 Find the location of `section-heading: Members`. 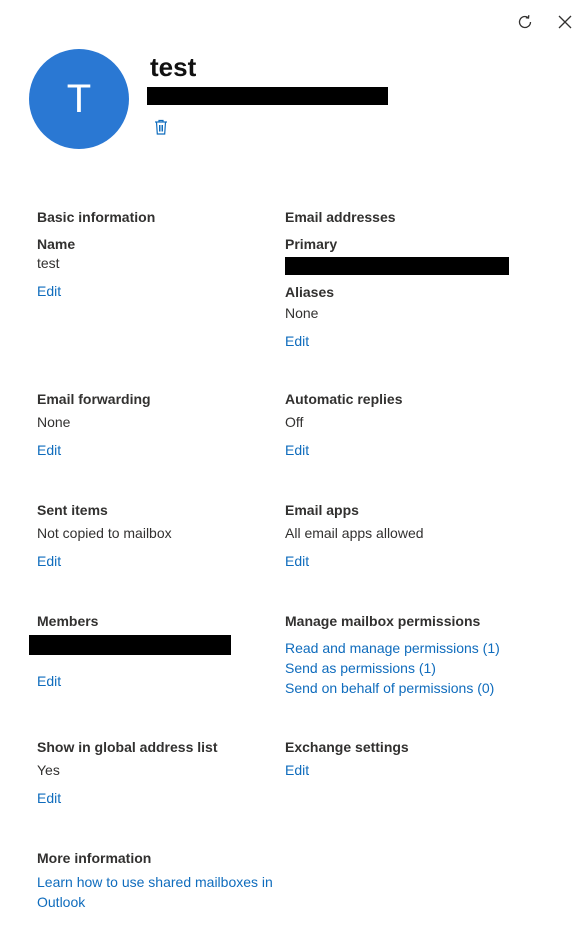

section-heading: Members is located at coordinates (68, 621).